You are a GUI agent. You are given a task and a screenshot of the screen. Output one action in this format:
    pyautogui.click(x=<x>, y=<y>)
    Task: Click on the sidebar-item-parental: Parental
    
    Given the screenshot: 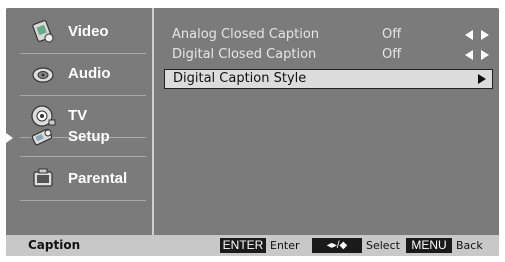 What is the action you would take?
    pyautogui.click(x=83, y=180)
    